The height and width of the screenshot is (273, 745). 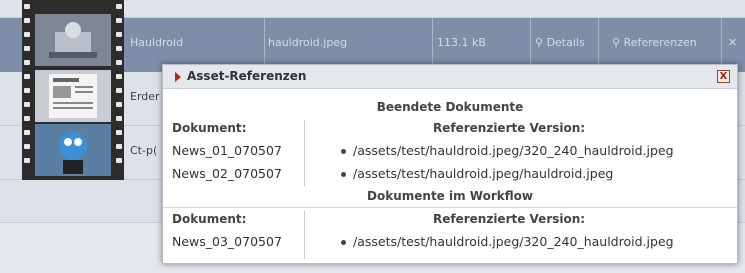 What do you see at coordinates (119, 90) in the screenshot?
I see `film-holes-right` at bounding box center [119, 90].